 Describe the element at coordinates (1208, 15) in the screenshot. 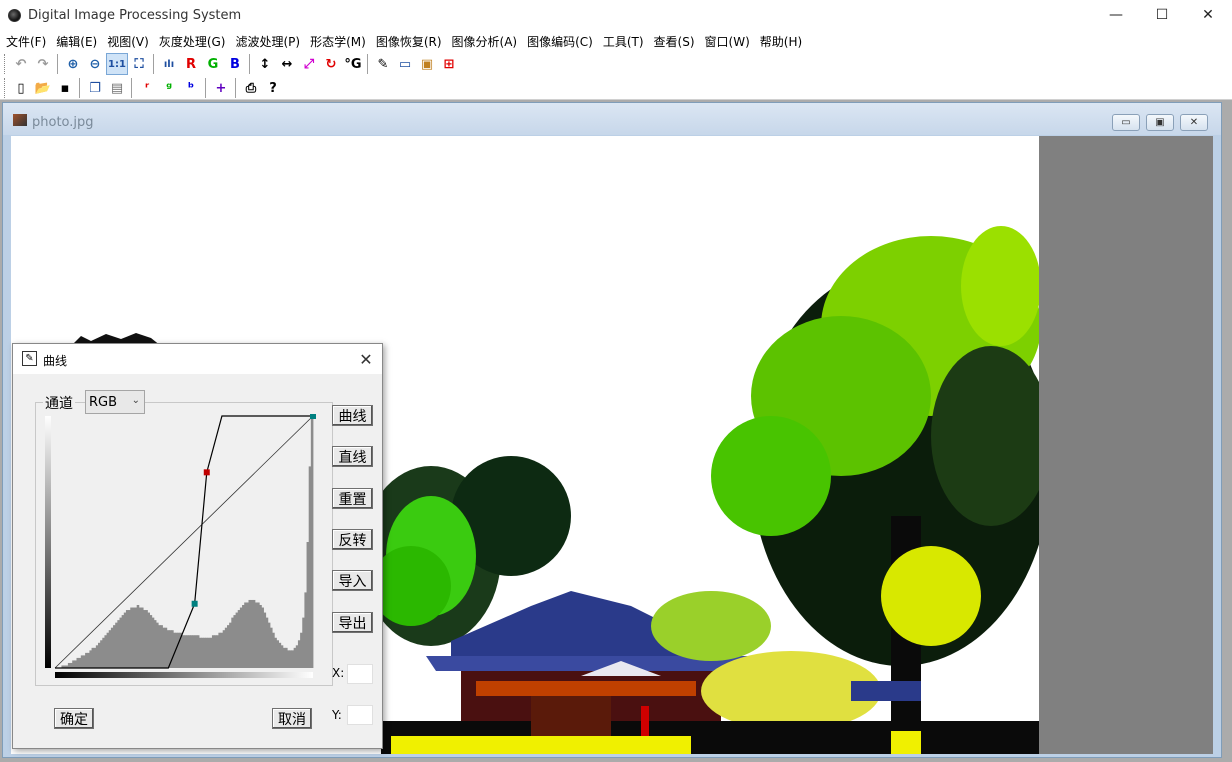

I see `close-button: ✕` at that location.